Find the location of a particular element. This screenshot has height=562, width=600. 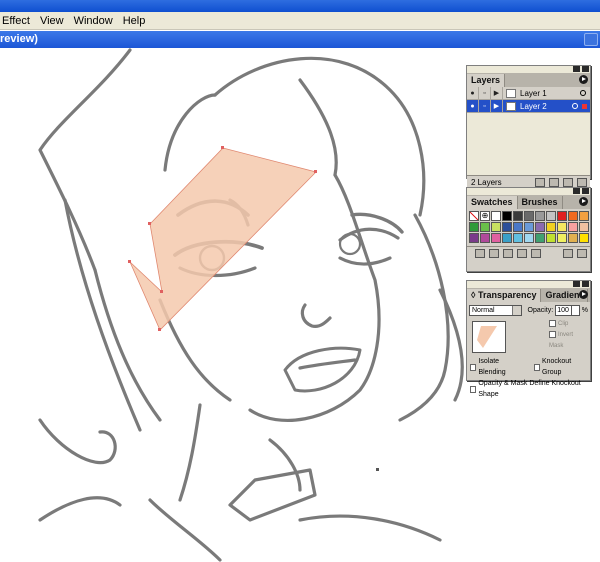

blend-mode-select: Normal is located at coordinates (495, 310).